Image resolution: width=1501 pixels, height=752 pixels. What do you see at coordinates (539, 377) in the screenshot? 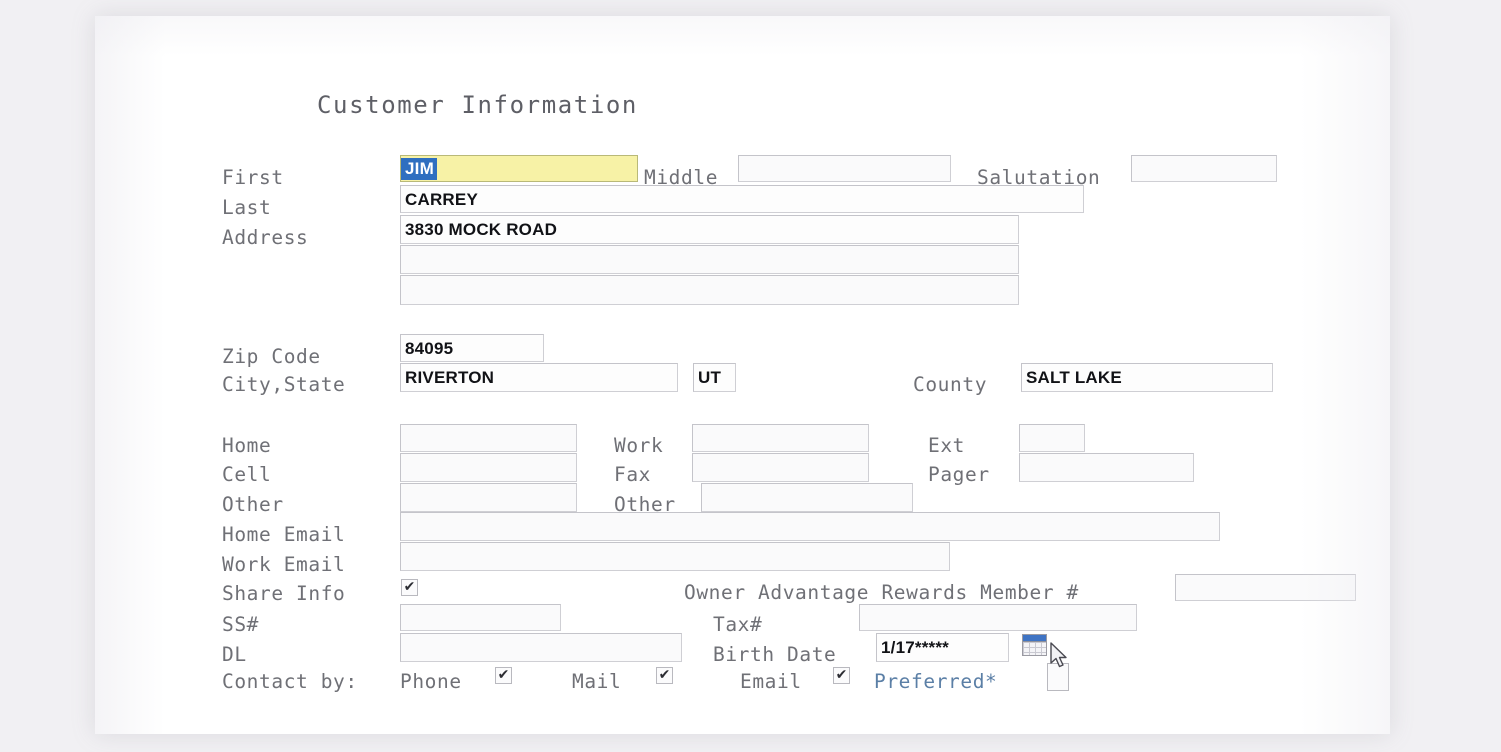
I see `city-input: RIVERTON` at bounding box center [539, 377].